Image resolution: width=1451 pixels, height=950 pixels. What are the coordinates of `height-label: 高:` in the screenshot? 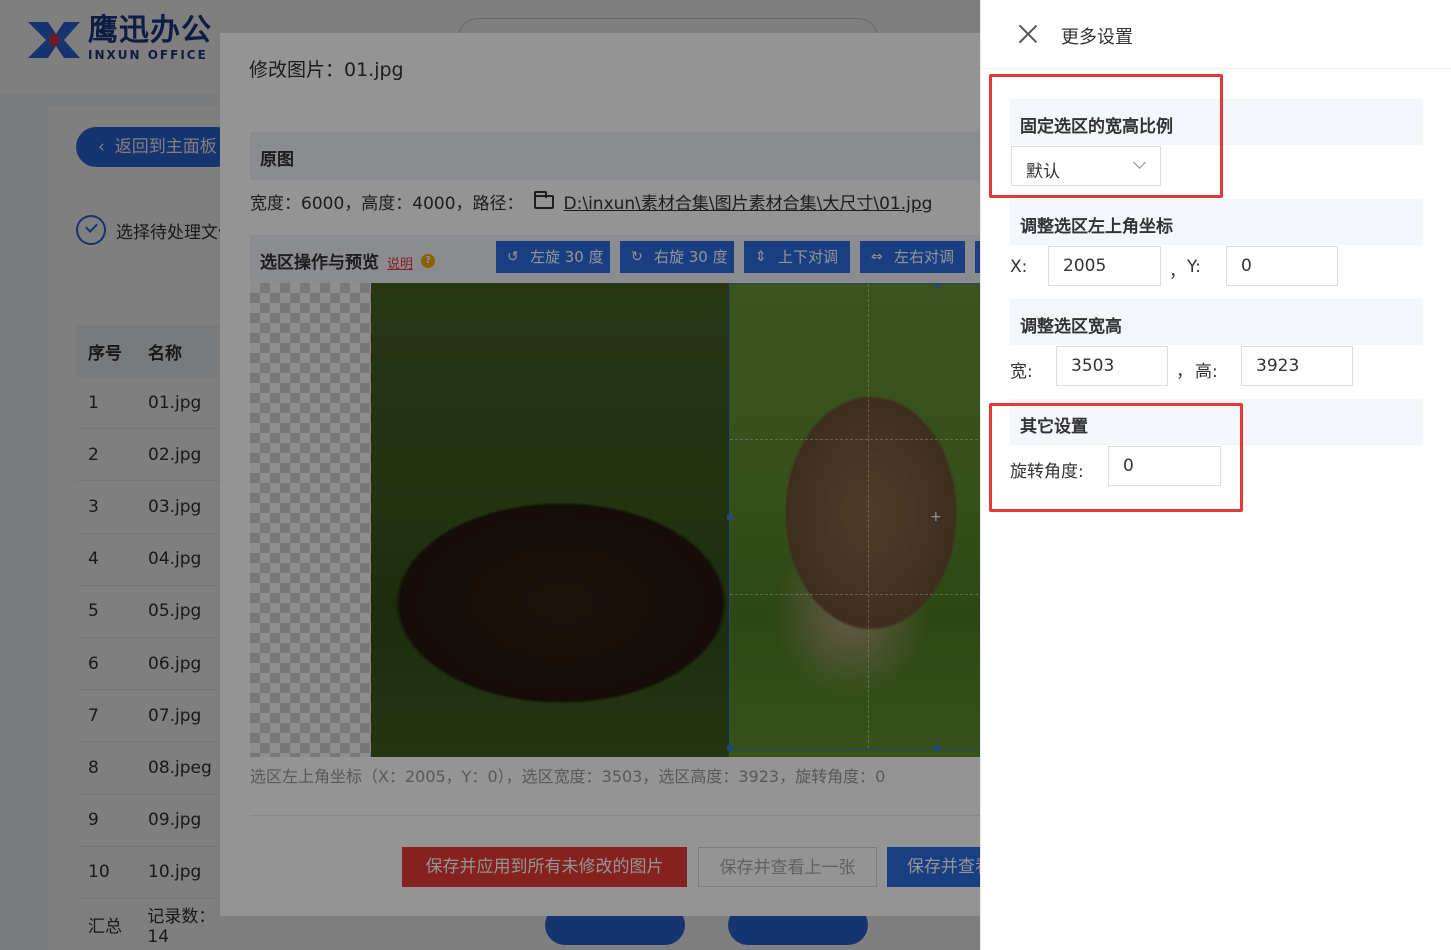 It's located at (1206, 372).